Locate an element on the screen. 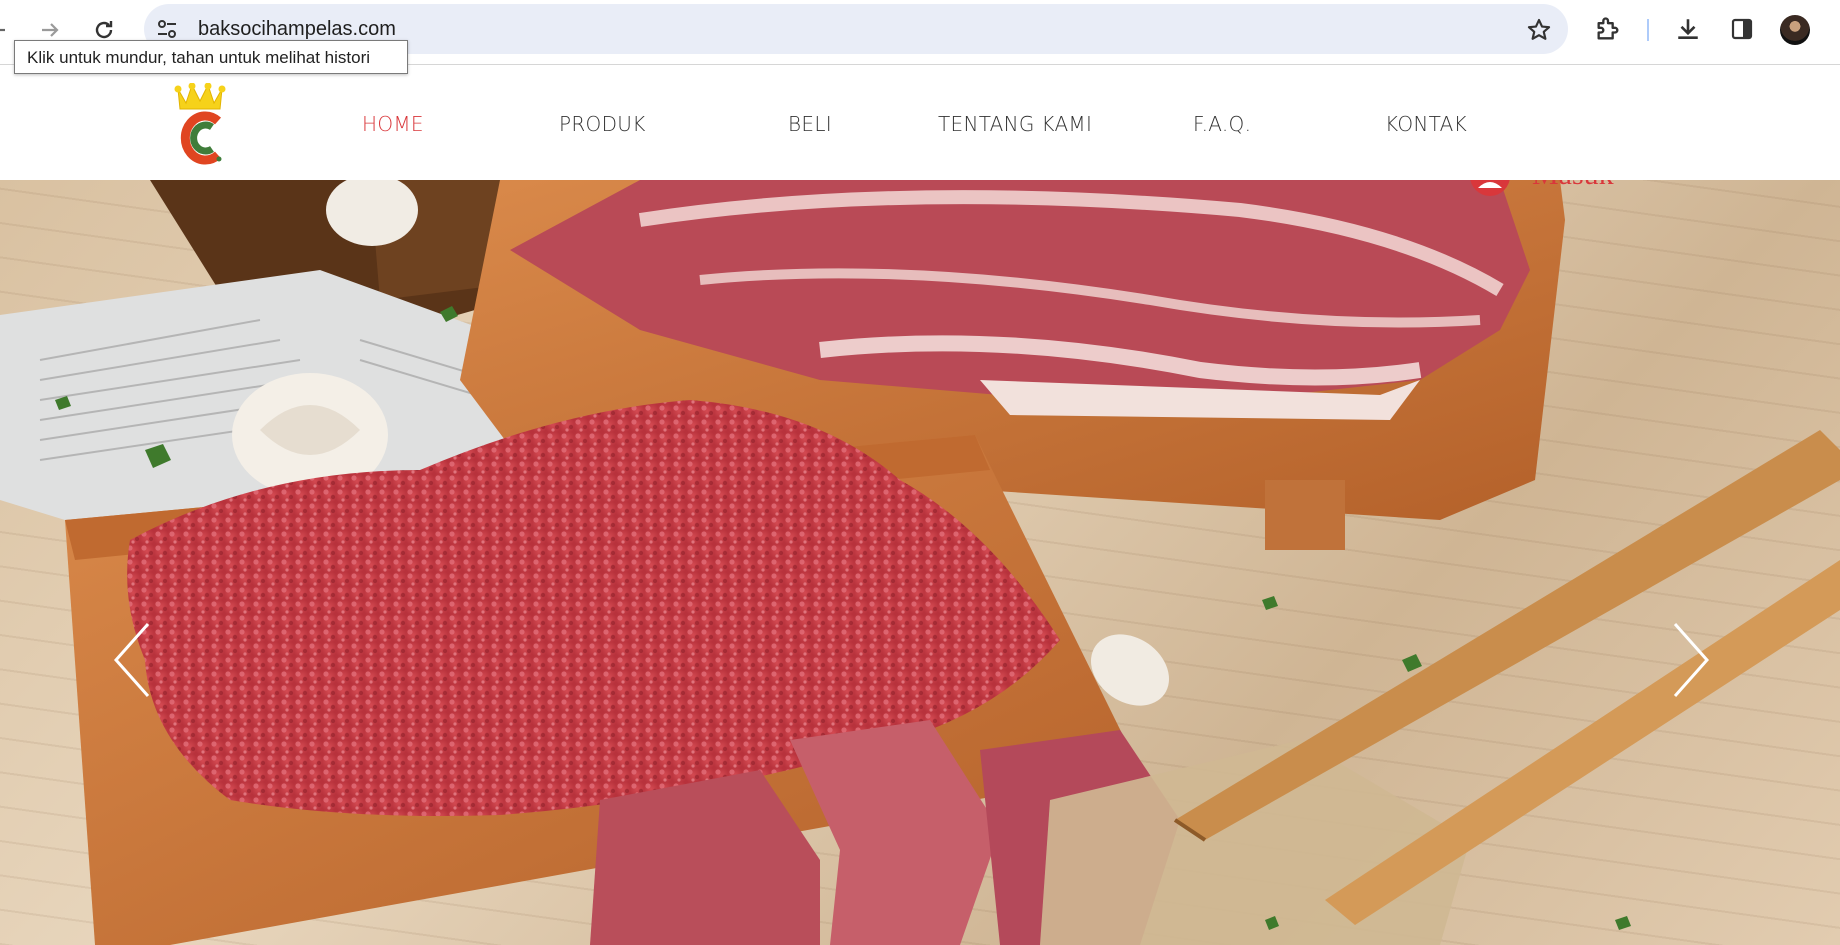  forward-icon is located at coordinates (50, 30).